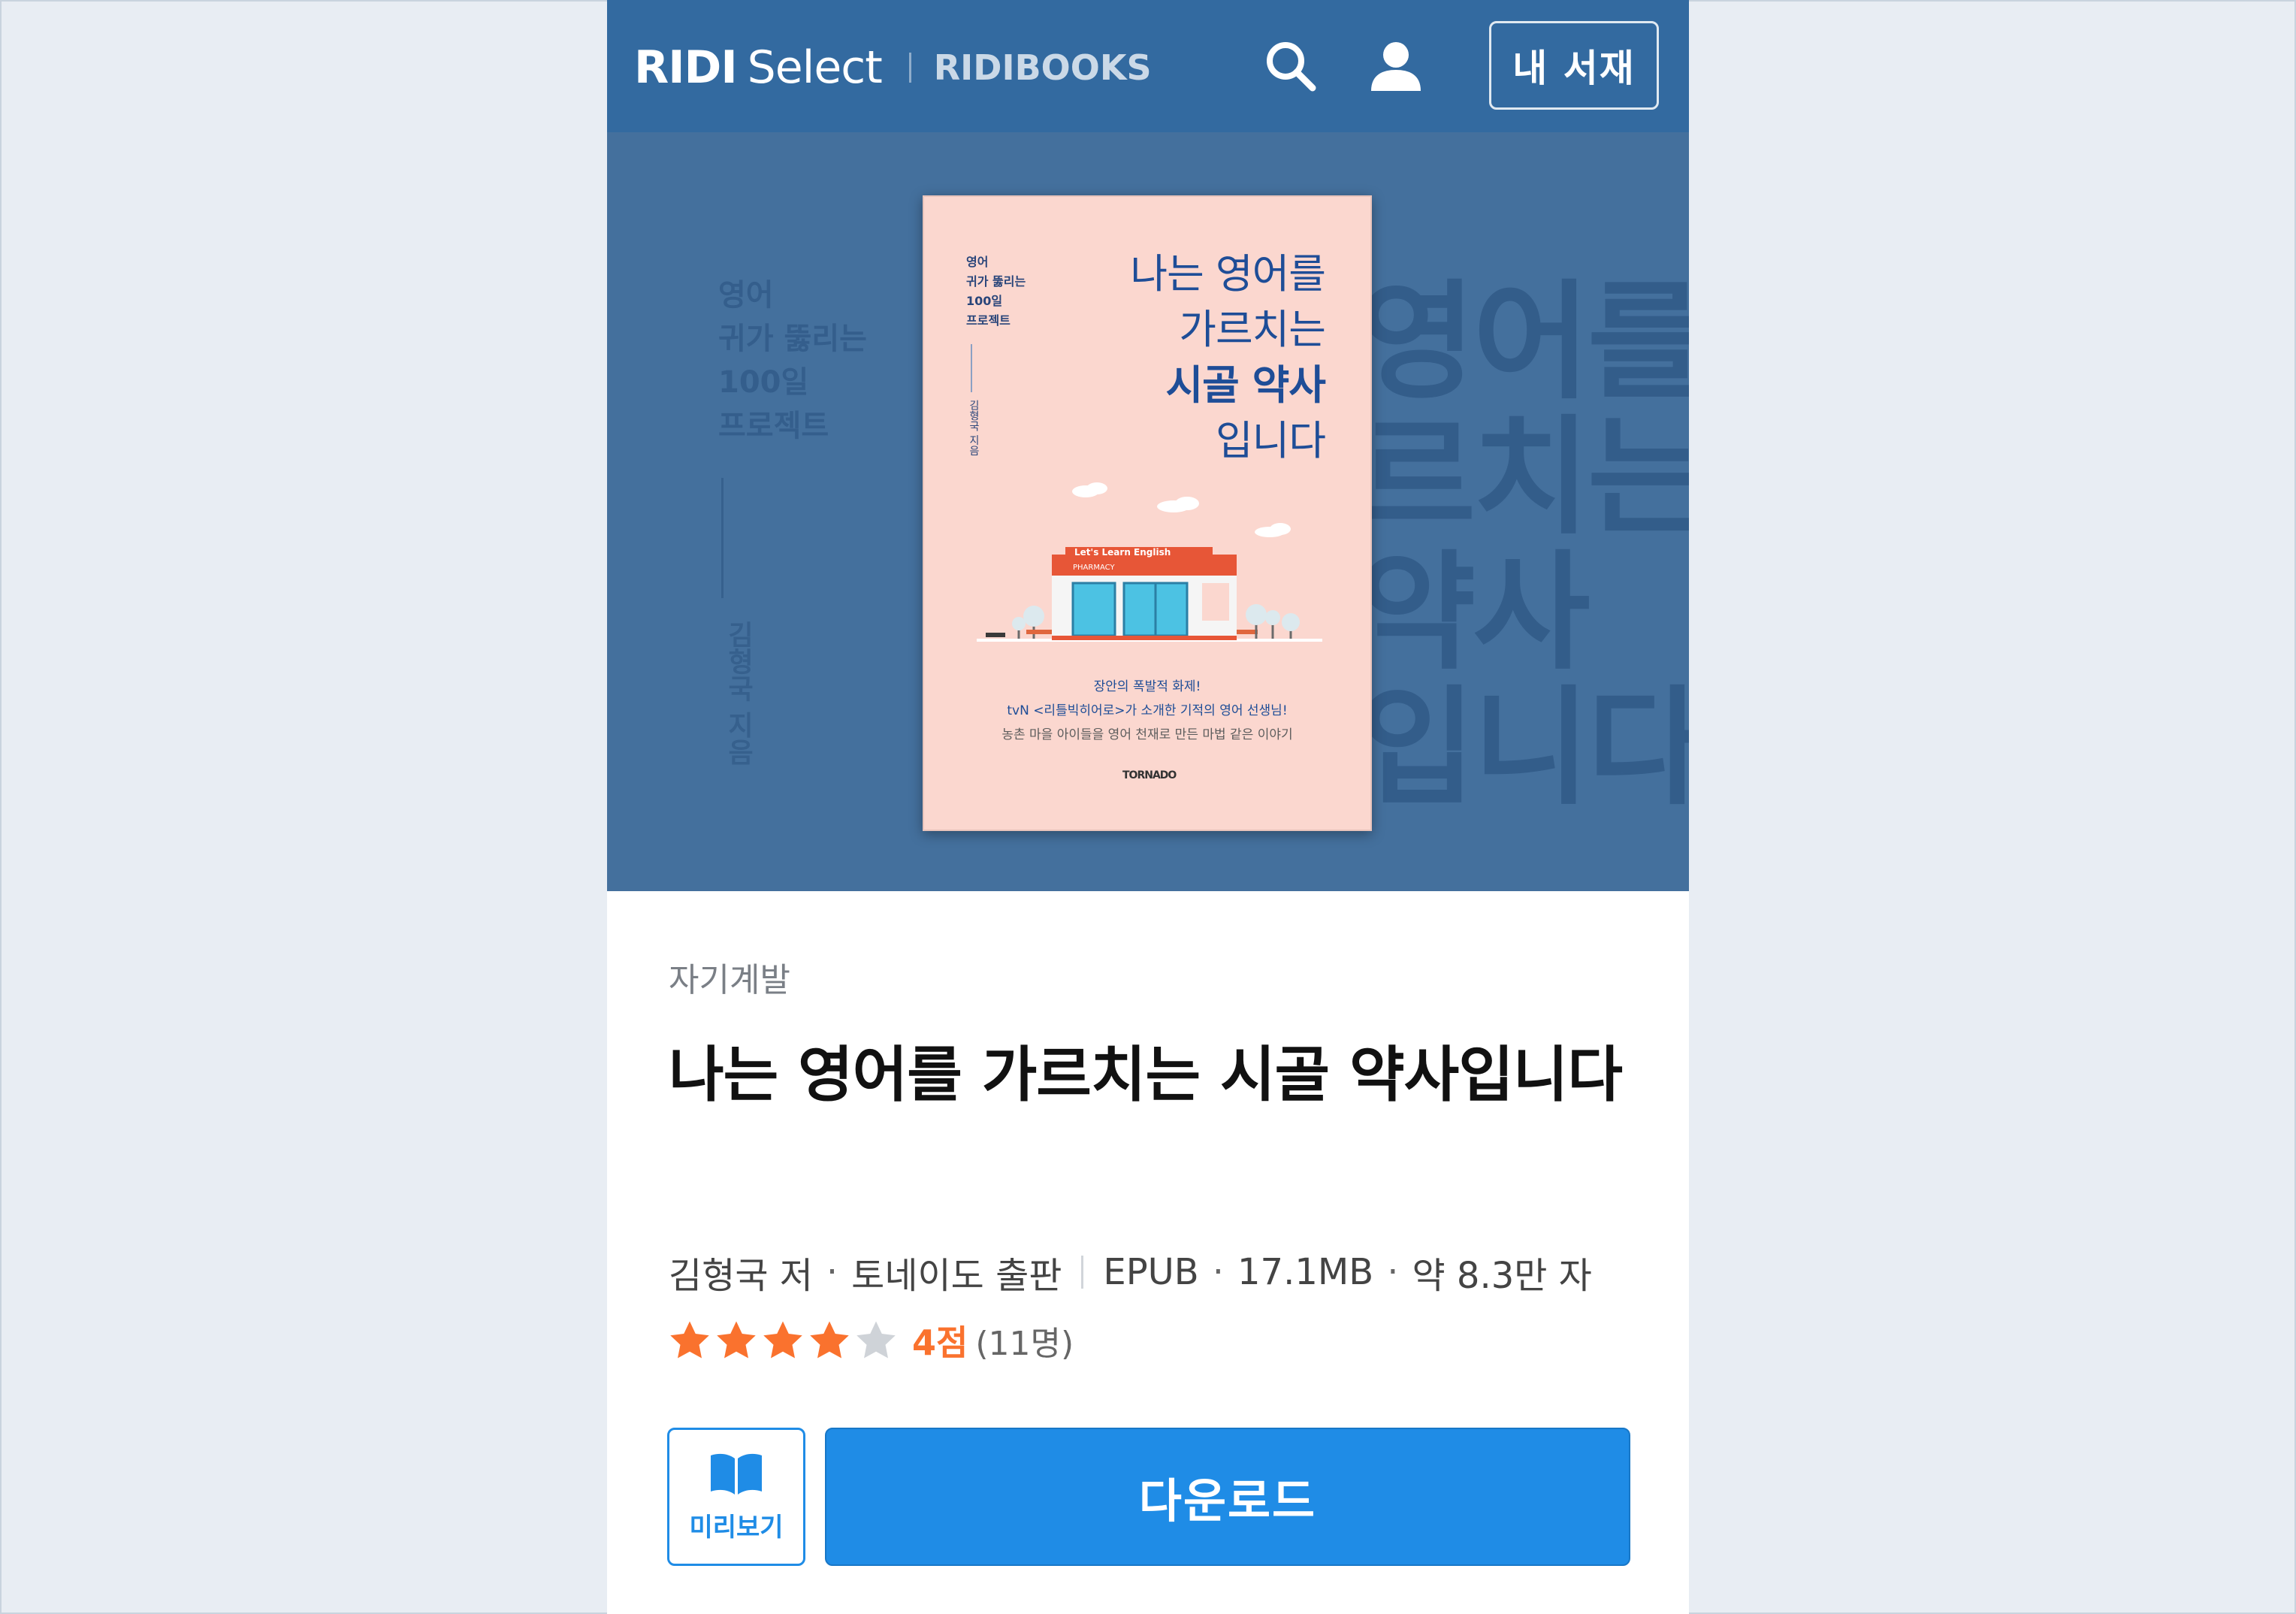  I want to click on svg-text: PHARMACY, so click(1094, 568).